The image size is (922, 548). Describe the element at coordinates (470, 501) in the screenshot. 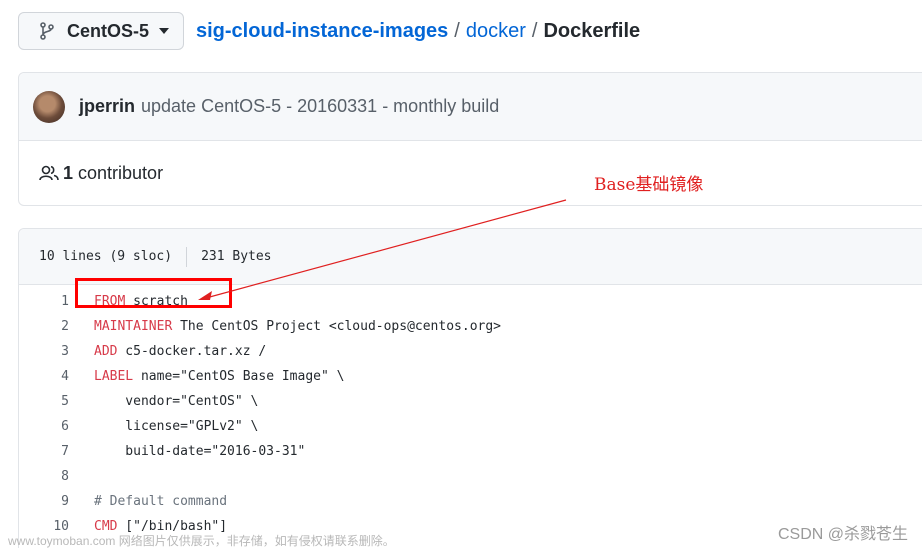

I see `code-line: 9 # Default command` at that location.